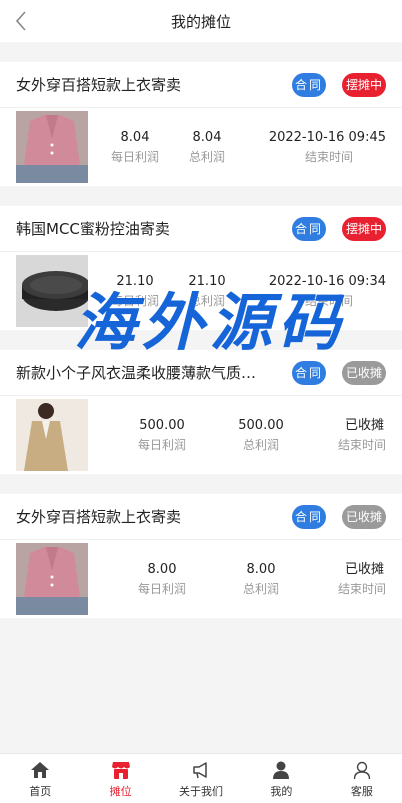 Image resolution: width=402 pixels, height=803 pixels. I want to click on tab-customer-service: 客服, so click(362, 778).